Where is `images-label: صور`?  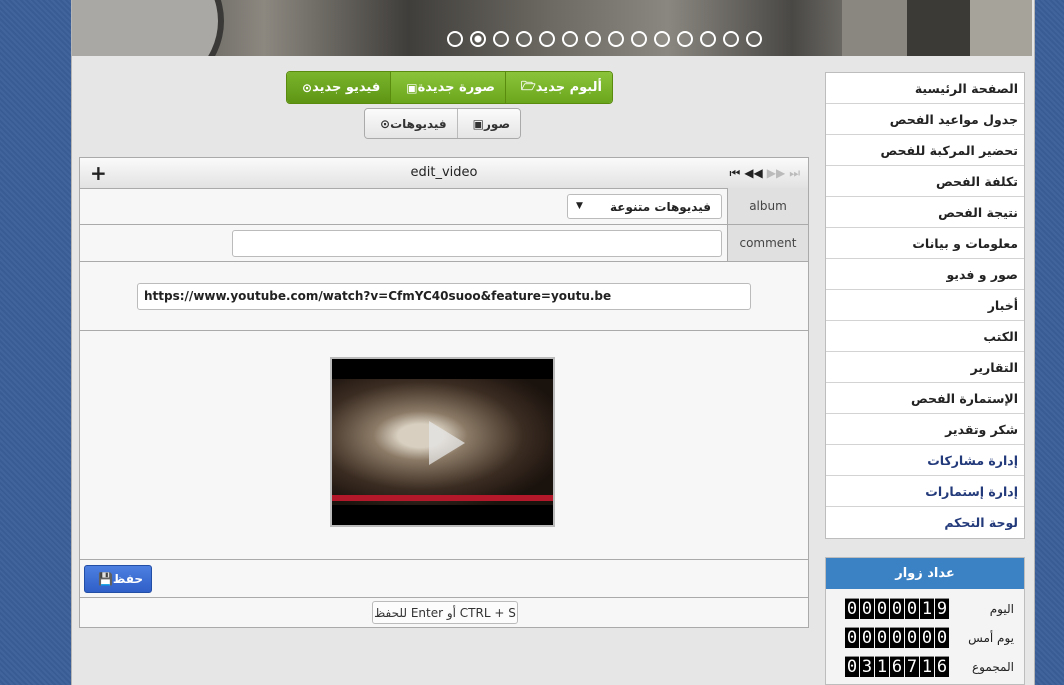 images-label: صور is located at coordinates (497, 123).